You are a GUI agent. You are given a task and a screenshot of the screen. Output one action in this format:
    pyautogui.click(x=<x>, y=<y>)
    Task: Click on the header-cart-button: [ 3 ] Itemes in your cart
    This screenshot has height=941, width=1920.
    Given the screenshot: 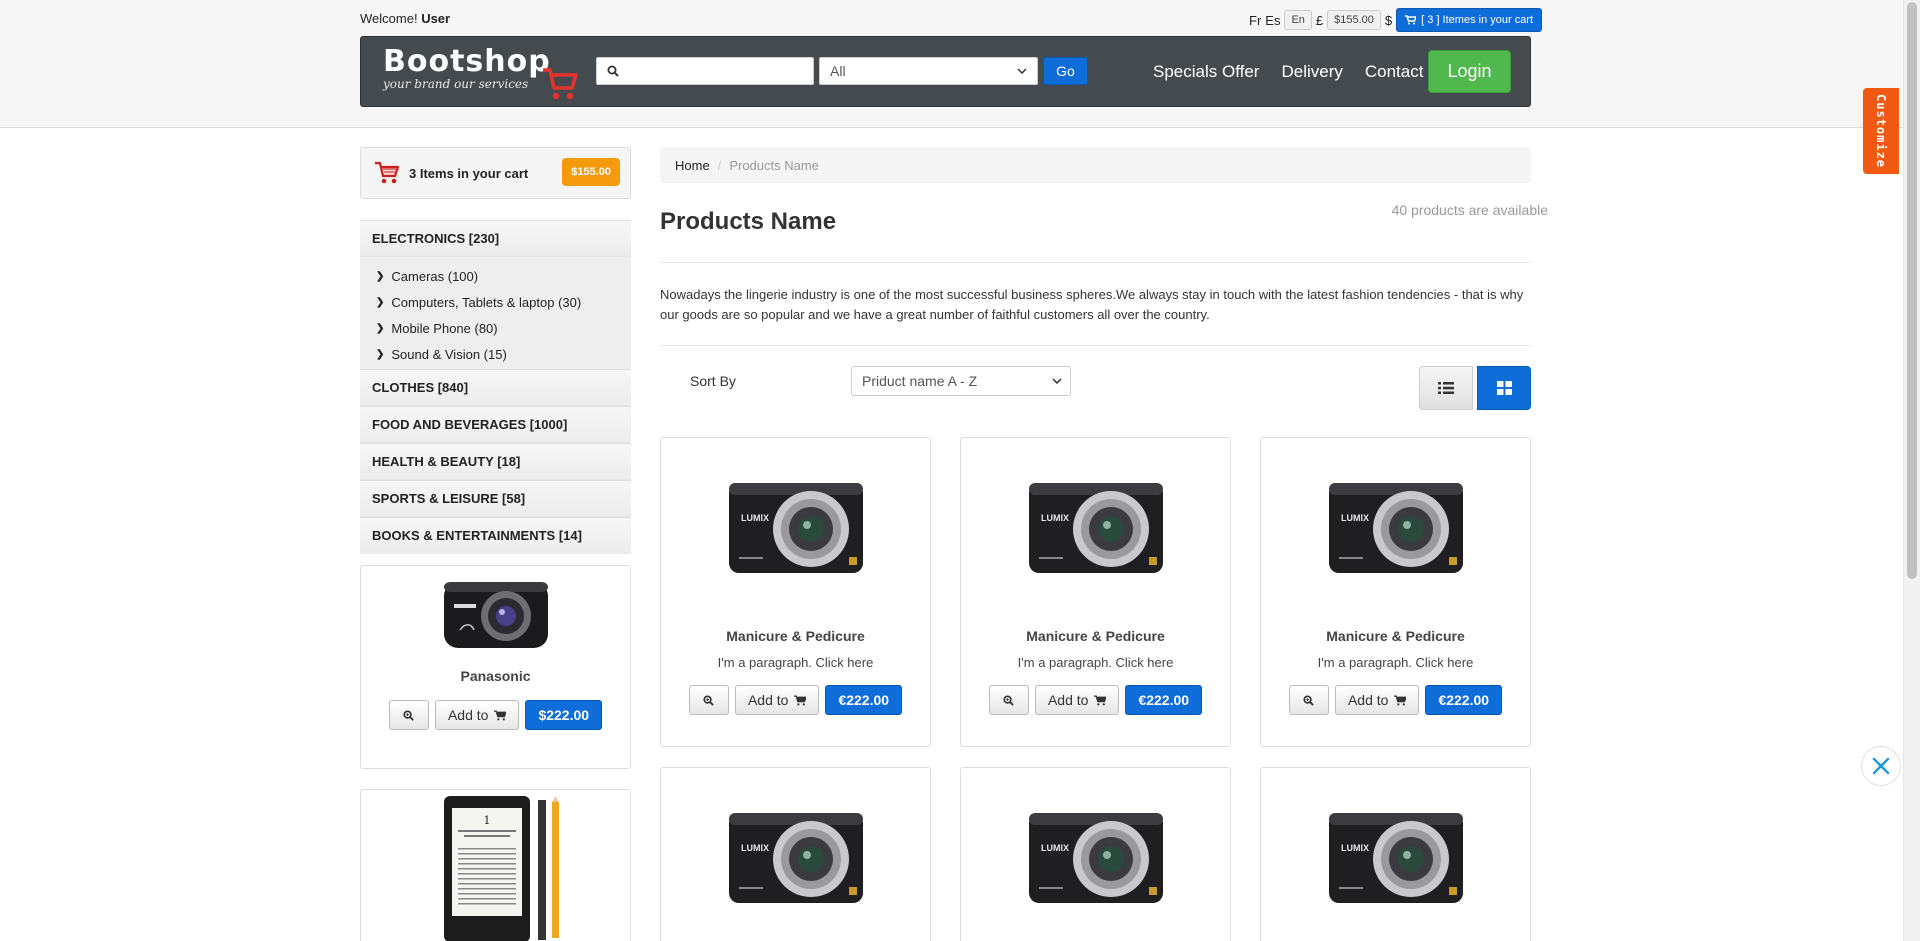 What is the action you would take?
    pyautogui.click(x=1469, y=20)
    